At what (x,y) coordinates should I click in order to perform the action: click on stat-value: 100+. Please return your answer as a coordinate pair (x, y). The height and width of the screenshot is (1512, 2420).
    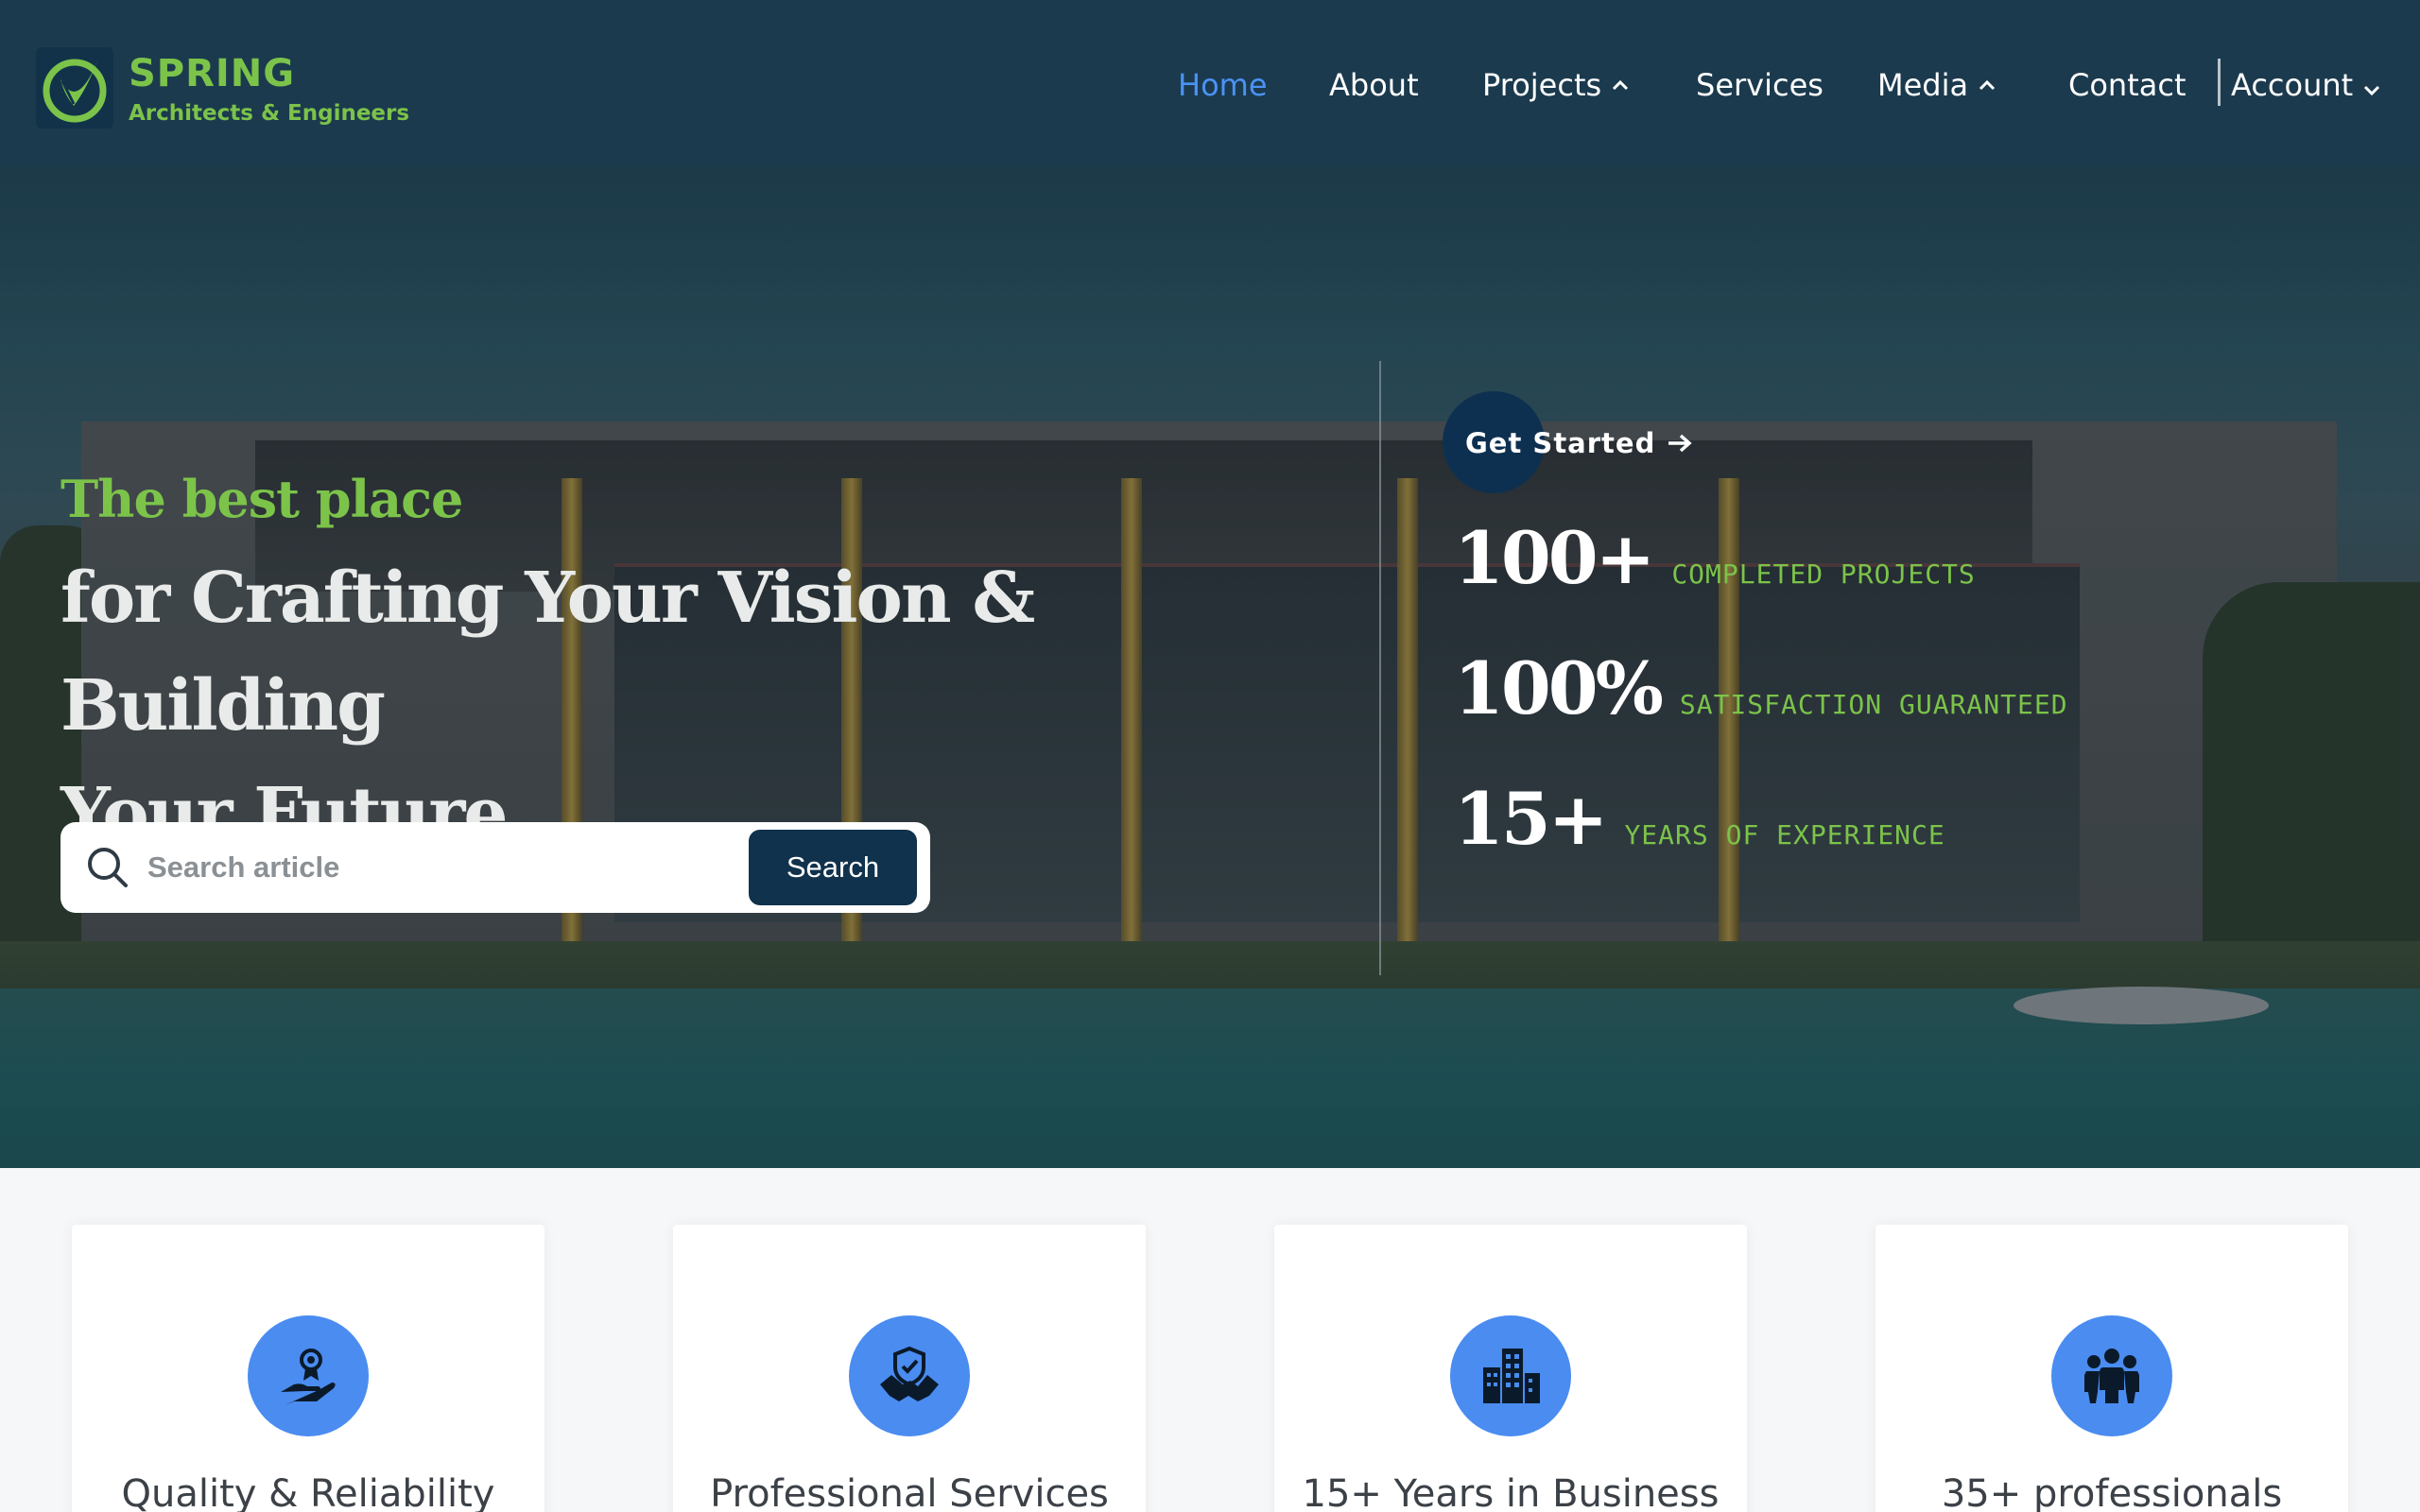
    Looking at the image, I should click on (1554, 558).